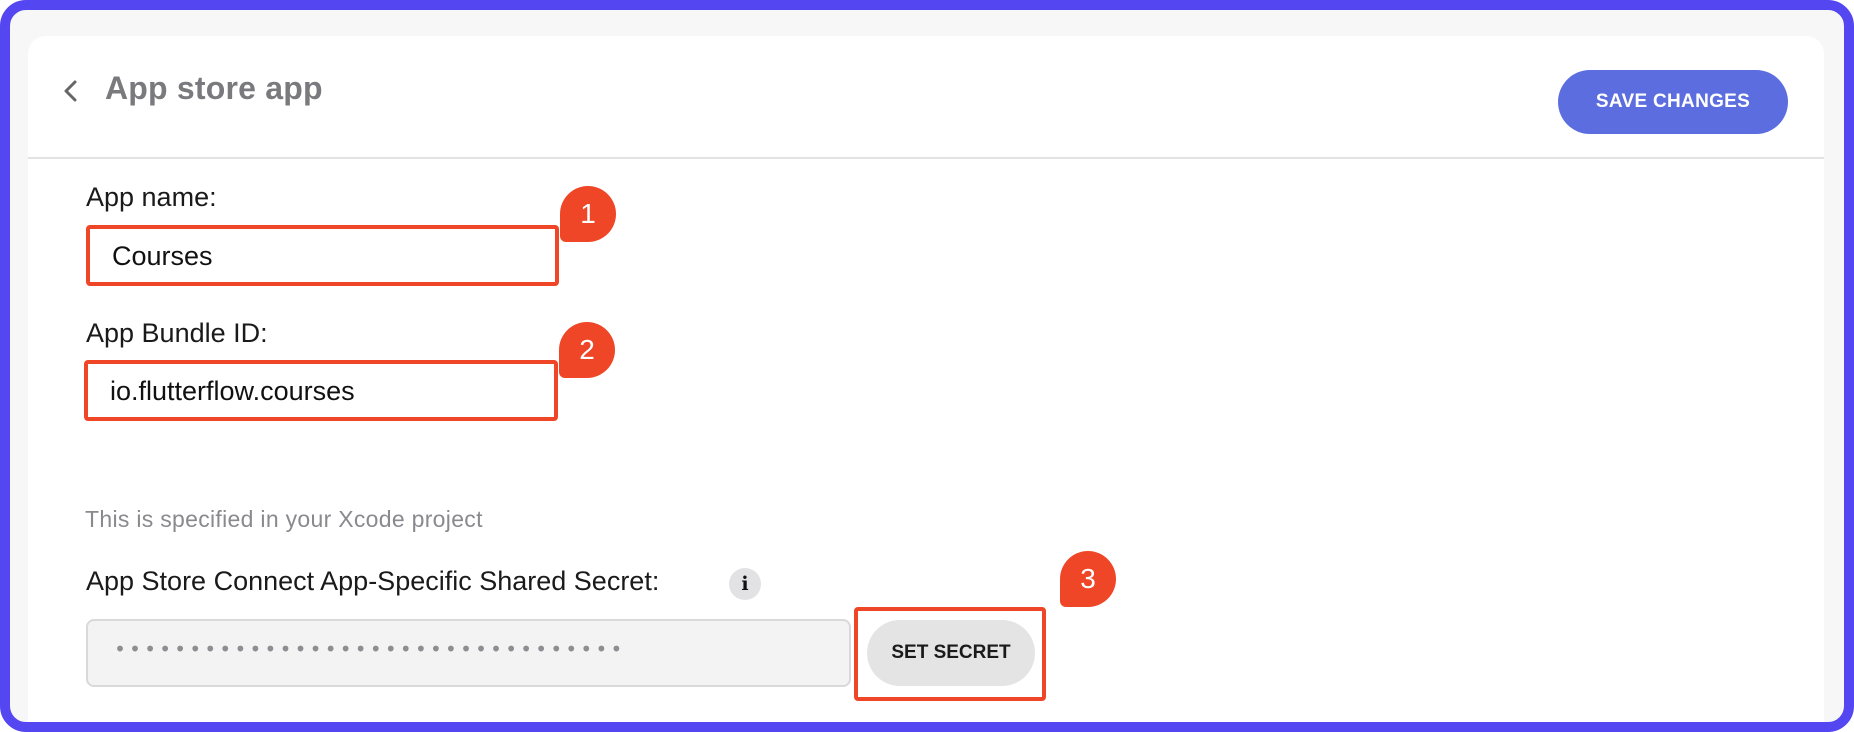 The height and width of the screenshot is (732, 1854). I want to click on set-secret-button: SET SECRET, so click(951, 653).